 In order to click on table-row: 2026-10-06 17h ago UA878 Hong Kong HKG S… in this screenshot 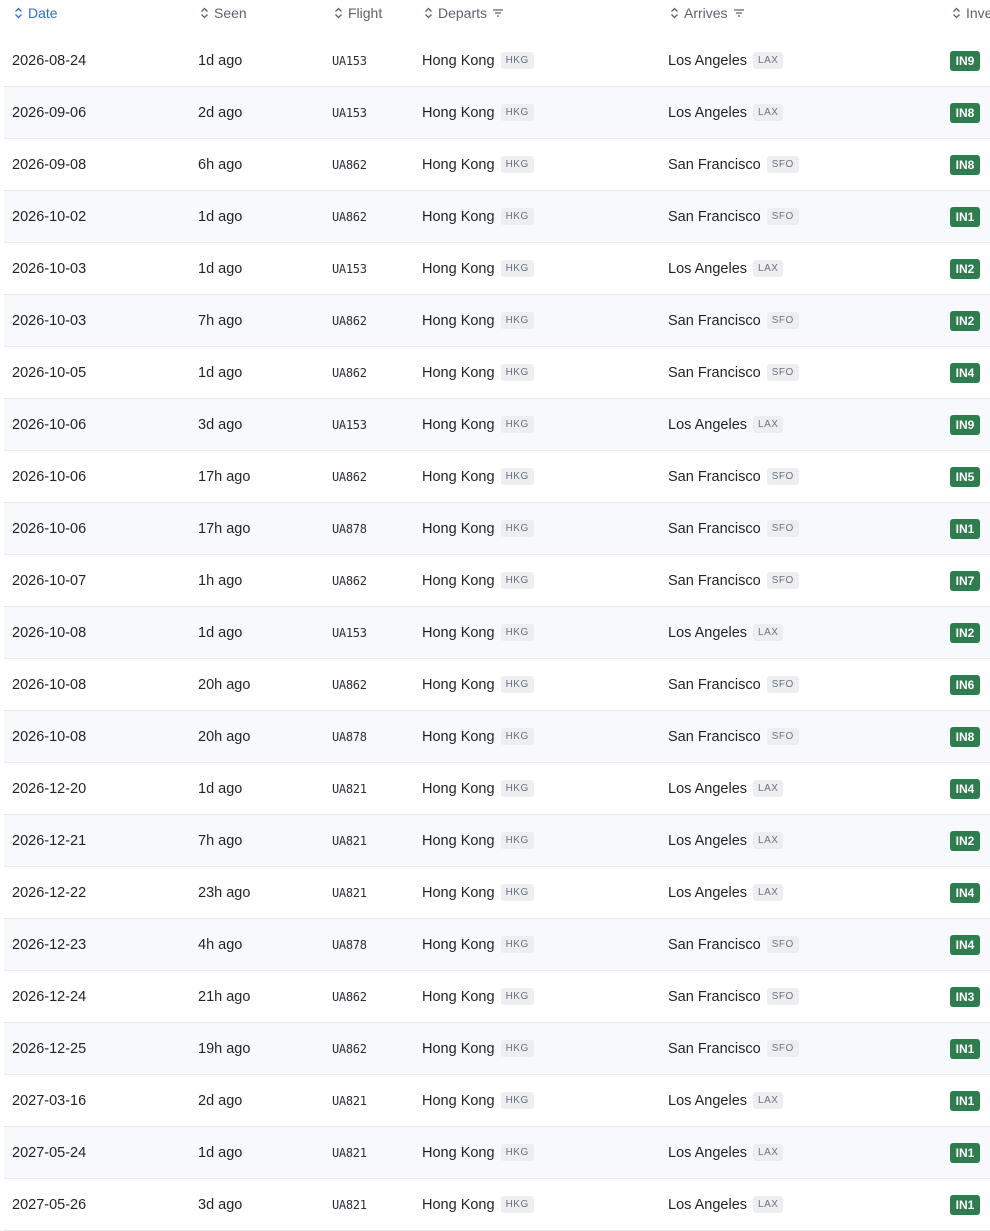, I will do `click(497, 529)`.